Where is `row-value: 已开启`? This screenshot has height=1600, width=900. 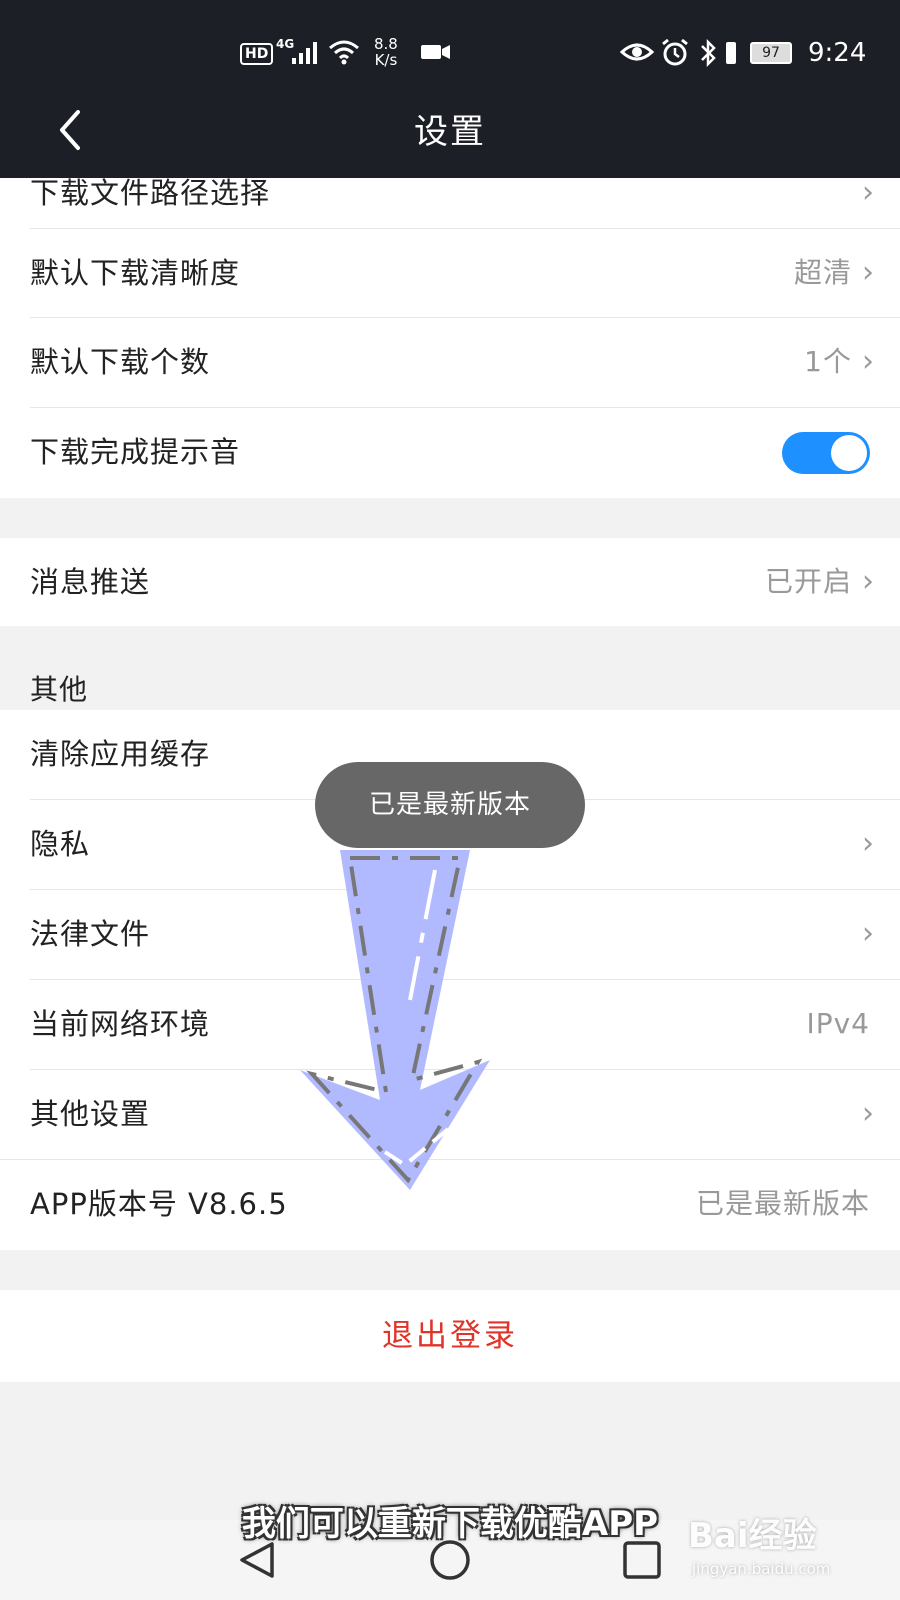
row-value: 已开启 is located at coordinates (808, 581).